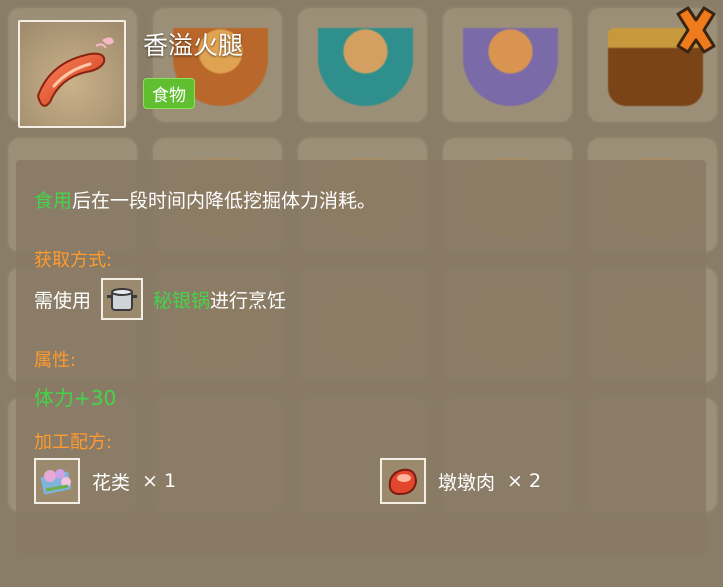 This screenshot has width=723, height=587. I want to click on item-category-tag: 食物, so click(169, 93).